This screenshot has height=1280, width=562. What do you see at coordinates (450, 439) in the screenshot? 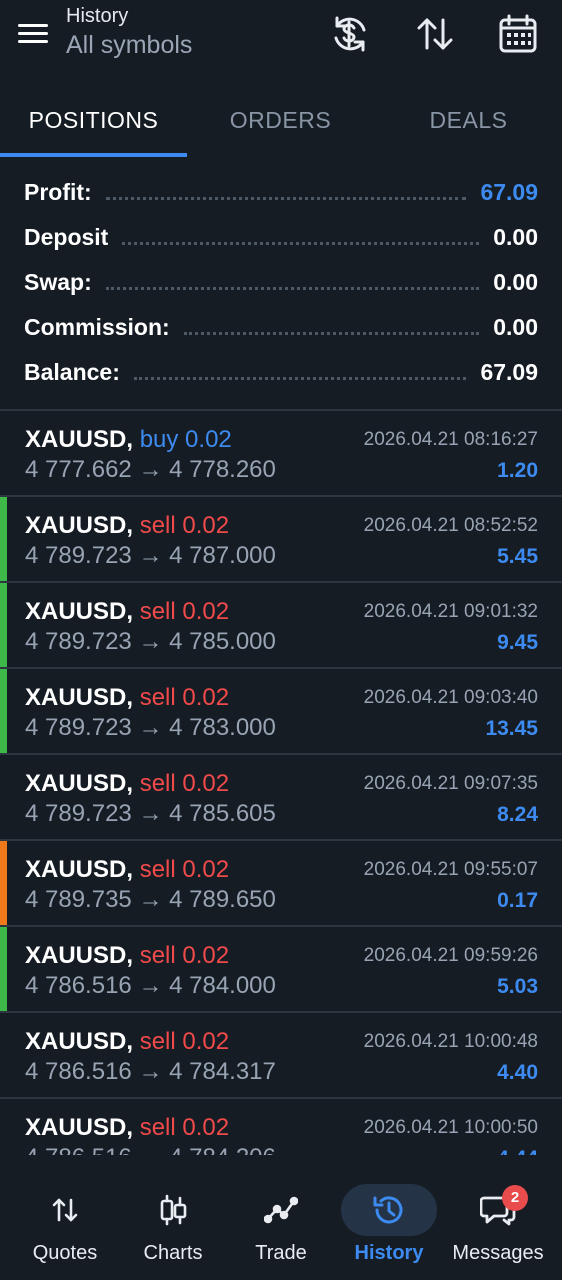
I see `timestamp: 2026.04.21 08:16:27` at bounding box center [450, 439].